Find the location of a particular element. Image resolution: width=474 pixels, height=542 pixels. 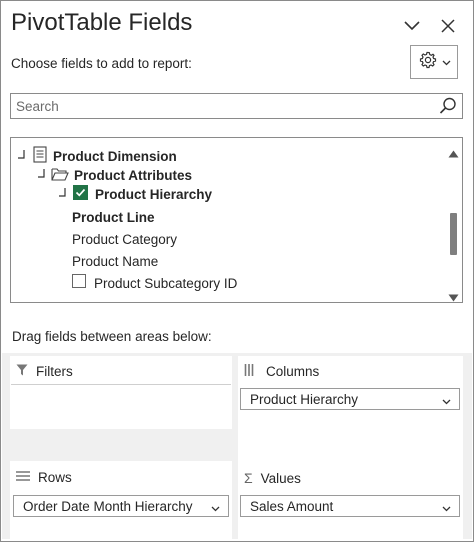

values-area: Σ Values Sales Amount is located at coordinates (350, 500).